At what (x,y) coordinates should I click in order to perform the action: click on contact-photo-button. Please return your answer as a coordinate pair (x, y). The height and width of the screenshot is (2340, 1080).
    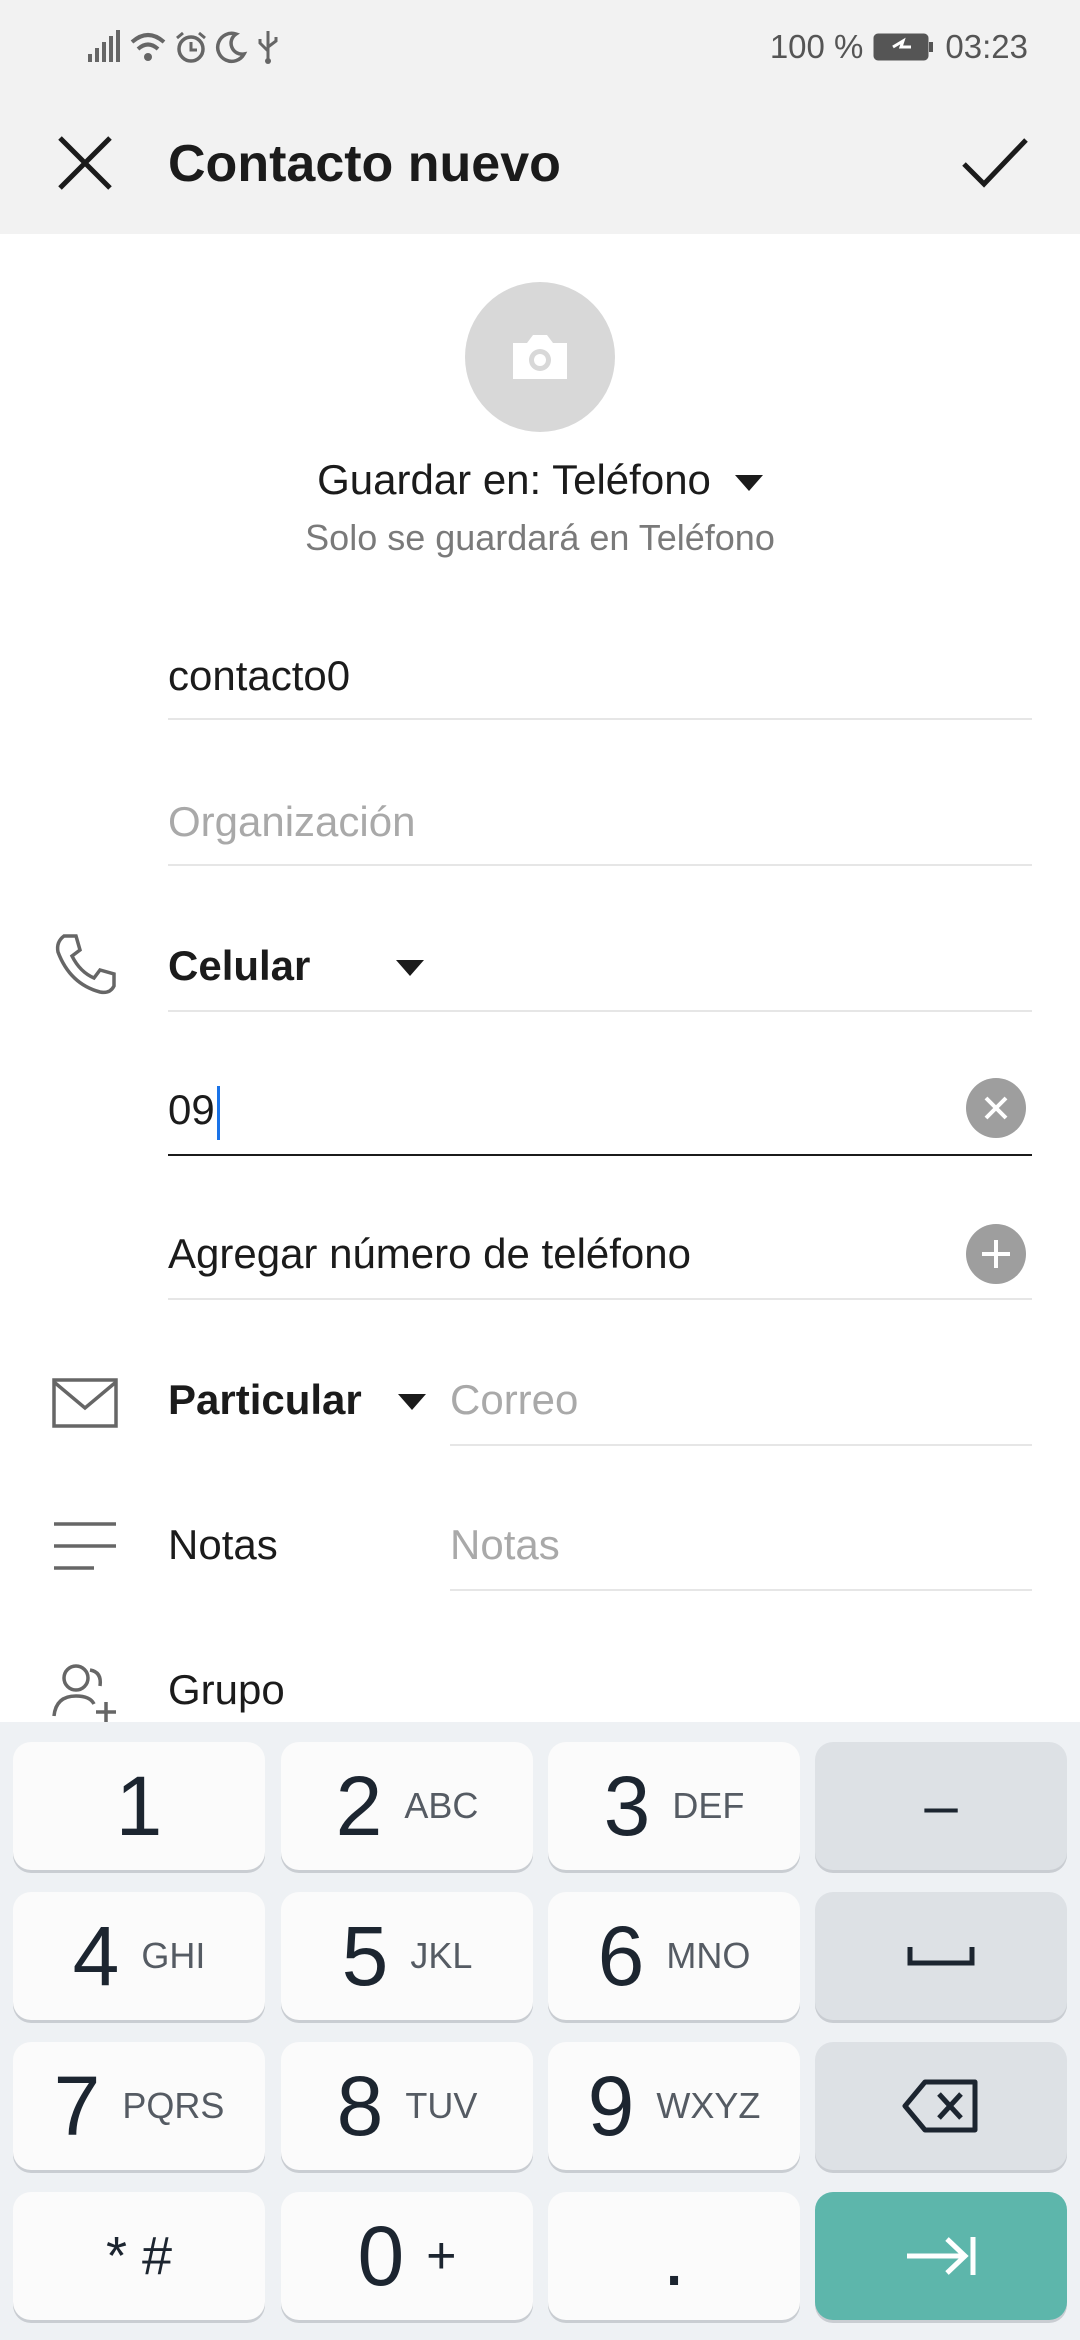
    Looking at the image, I should click on (540, 357).